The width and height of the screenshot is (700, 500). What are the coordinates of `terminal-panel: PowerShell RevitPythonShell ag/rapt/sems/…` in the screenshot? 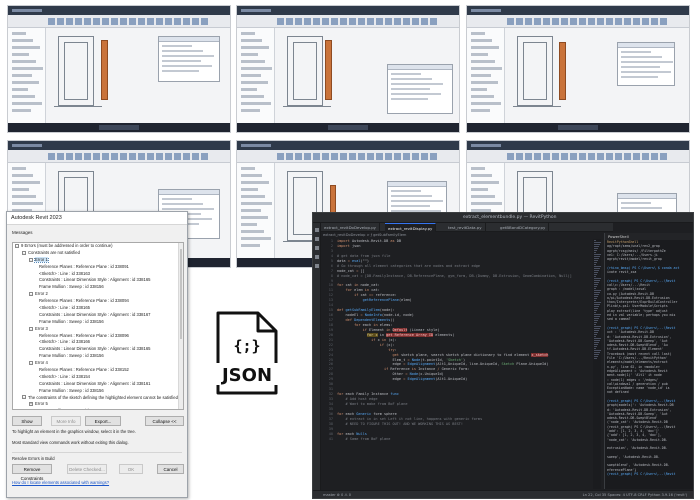 It's located at (648, 361).